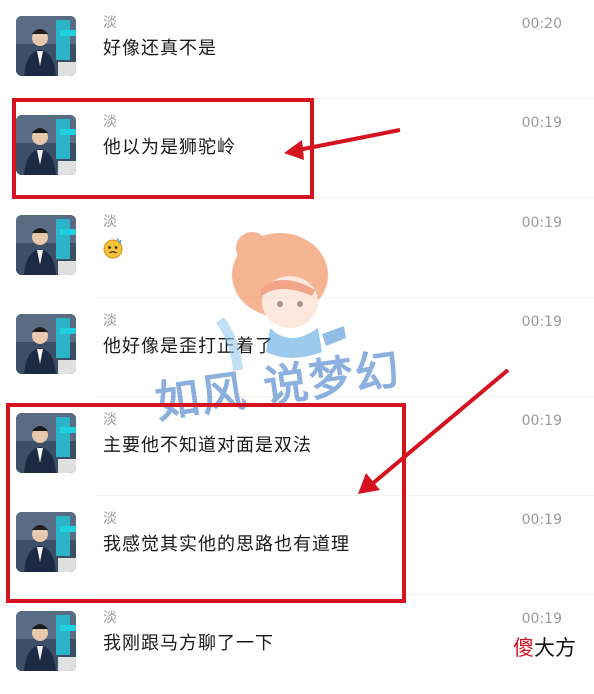 This screenshot has width=594, height=694. Describe the element at coordinates (297, 248) in the screenshot. I see `message-row: 淡 00:19` at that location.